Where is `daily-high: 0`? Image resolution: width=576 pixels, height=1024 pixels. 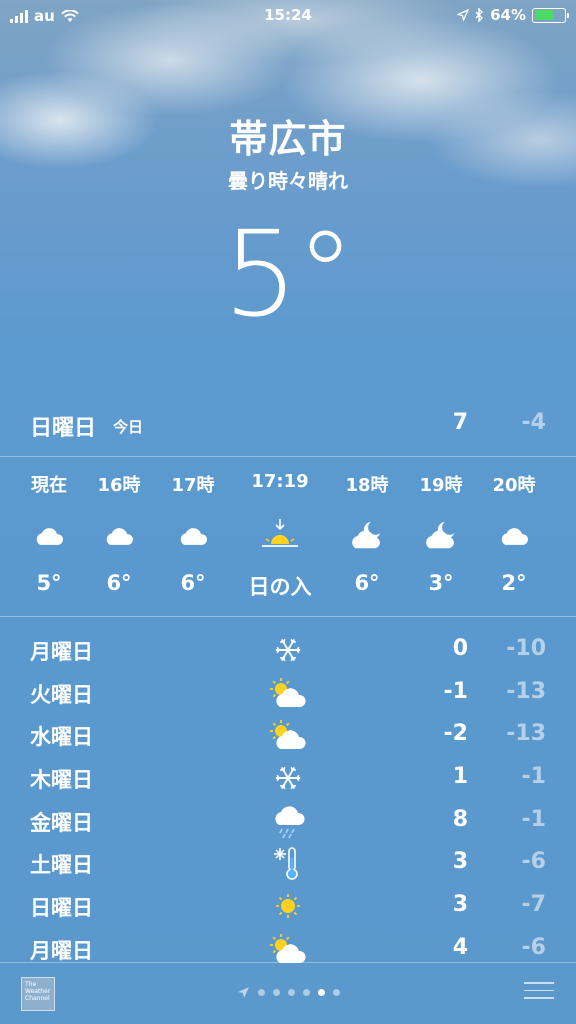 daily-high: 0 is located at coordinates (460, 648).